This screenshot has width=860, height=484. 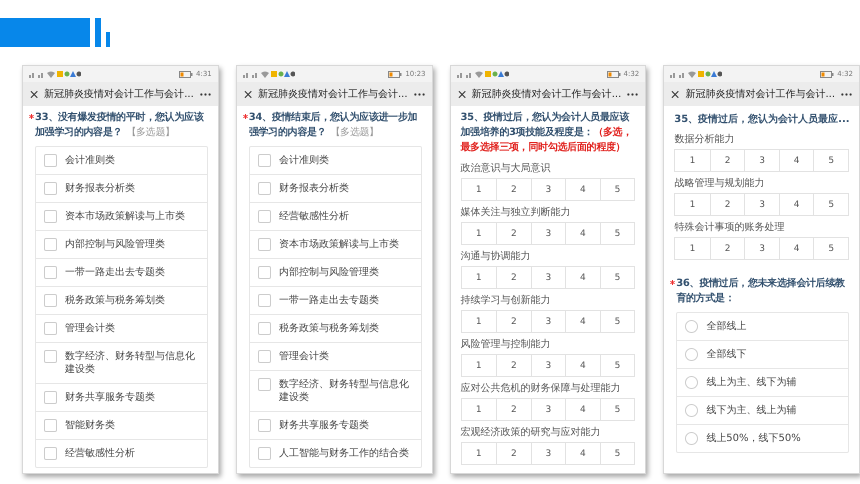 What do you see at coordinates (762, 326) in the screenshot?
I see `radio-option: 全部线上` at bounding box center [762, 326].